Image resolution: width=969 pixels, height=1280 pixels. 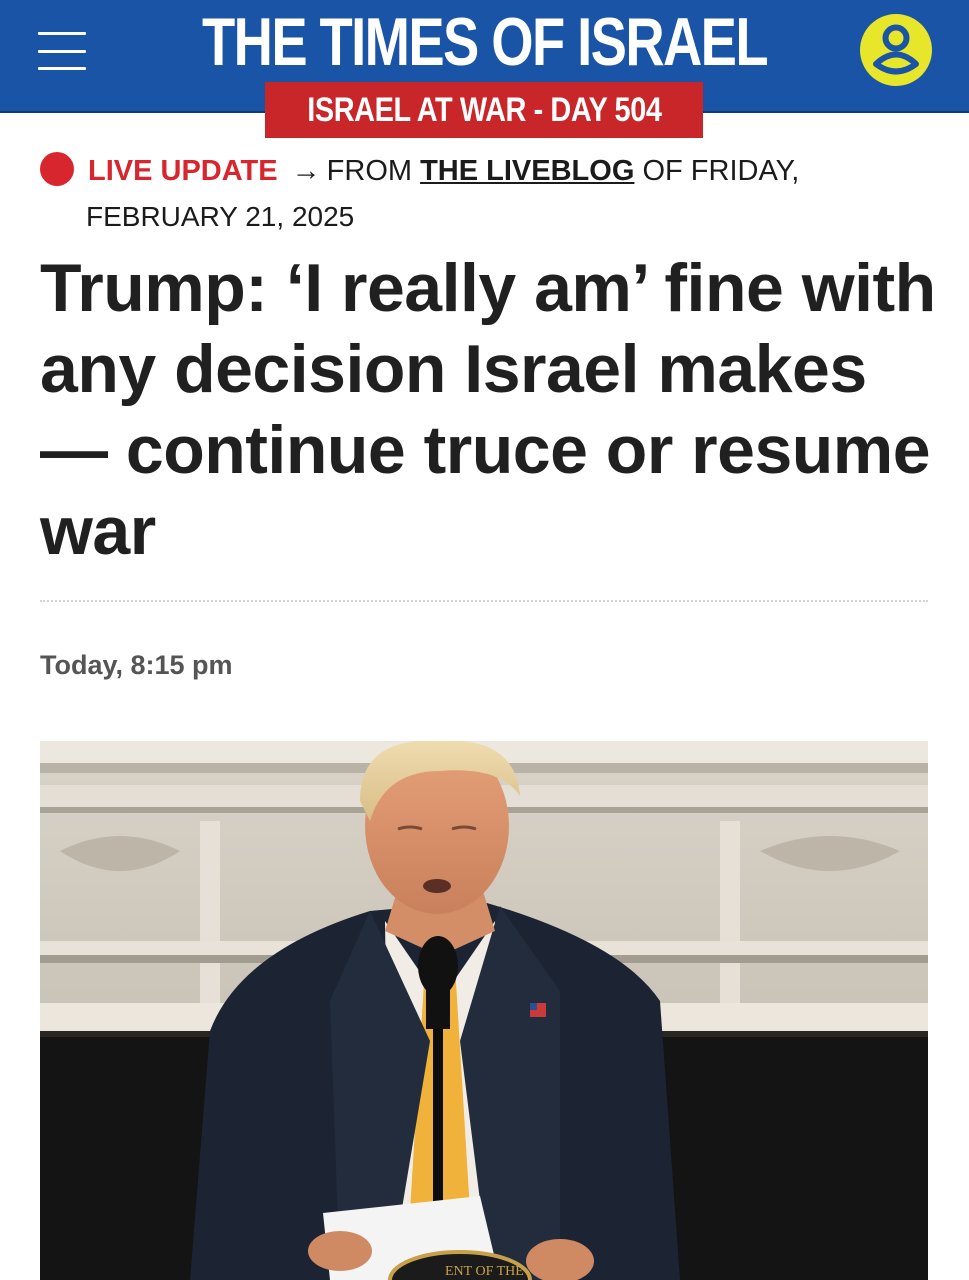 I want to click on from-text: FROM, so click(x=369, y=171).